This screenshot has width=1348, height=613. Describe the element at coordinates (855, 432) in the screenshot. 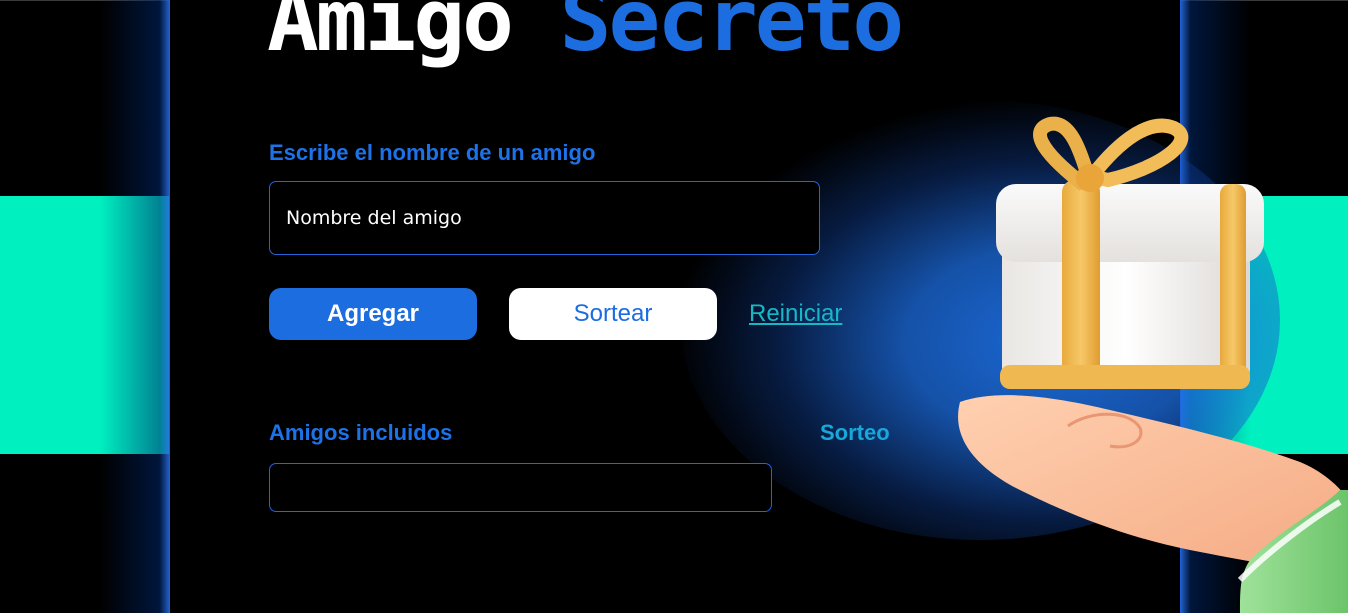

I see `draw-result-label: Sorteo` at that location.